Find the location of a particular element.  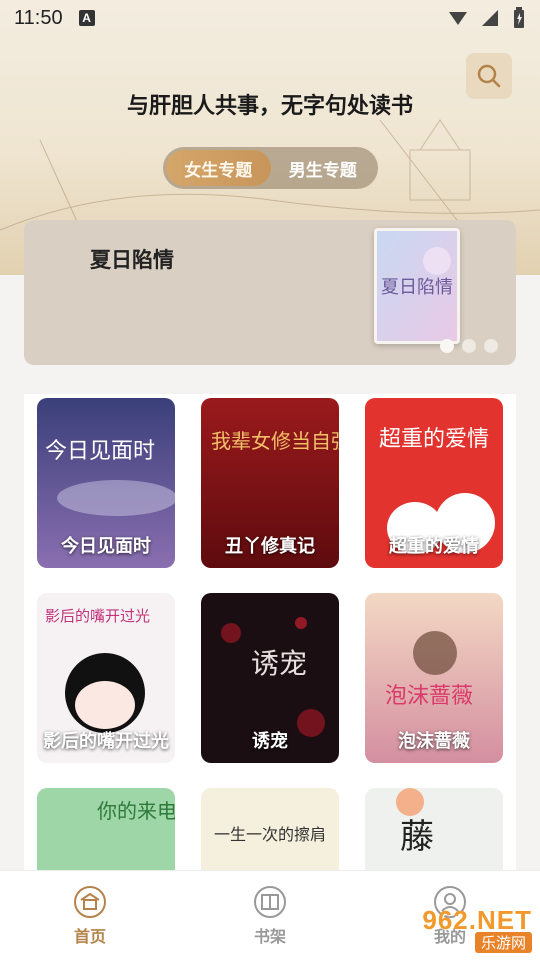

nav-home: 首页 is located at coordinates (90, 915).